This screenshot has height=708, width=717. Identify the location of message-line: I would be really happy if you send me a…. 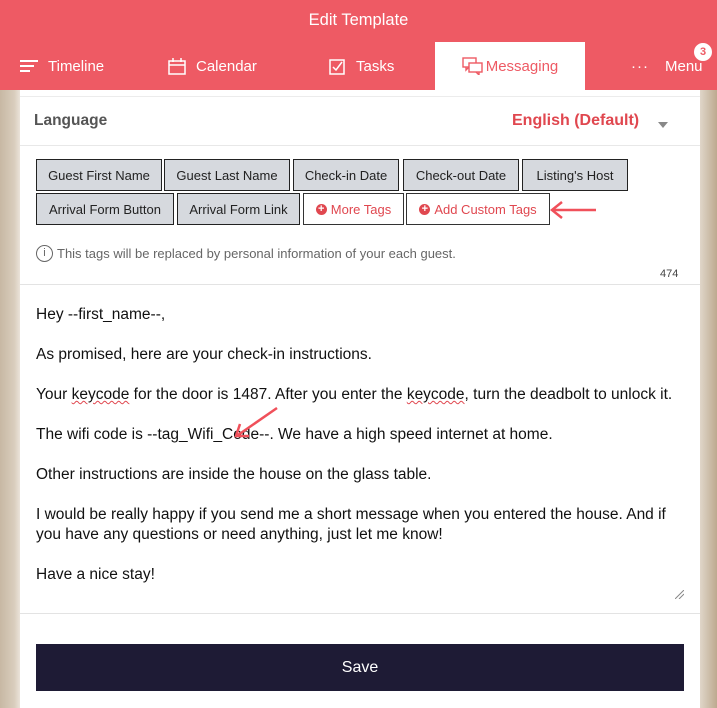
(351, 524).